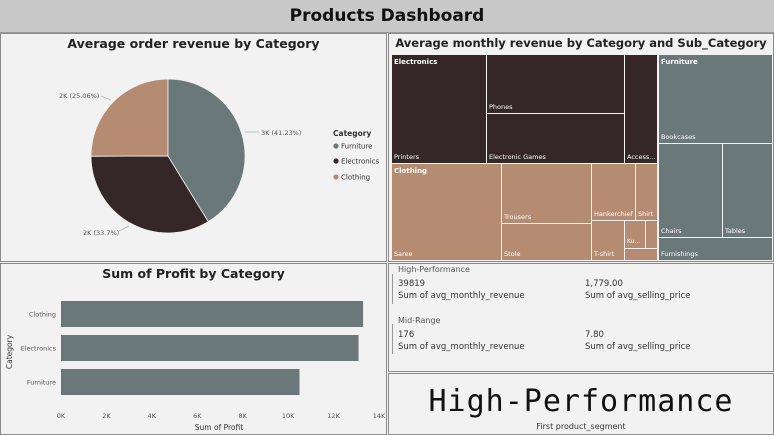  I want to click on bar-x-tick: 4K, so click(152, 416).